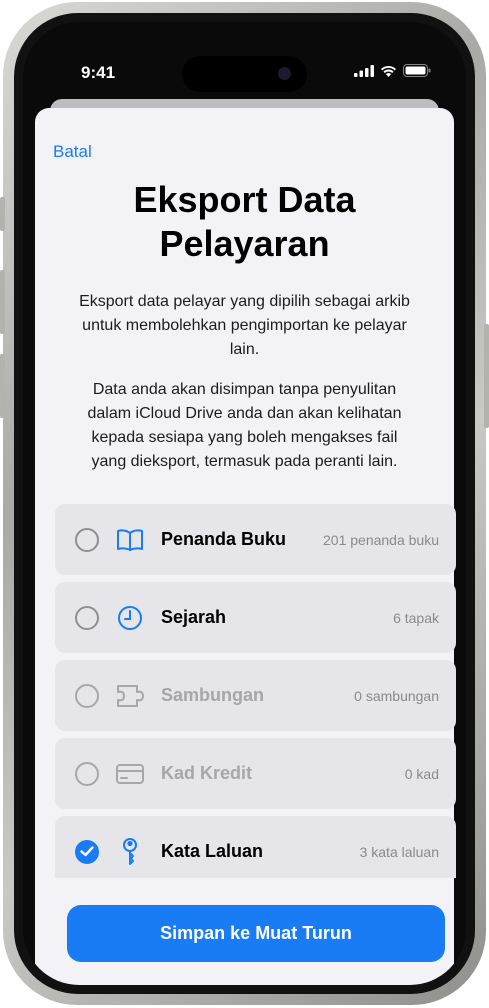 Image resolution: width=489 pixels, height=1008 pixels. Describe the element at coordinates (130, 540) in the screenshot. I see `book-icon` at that location.